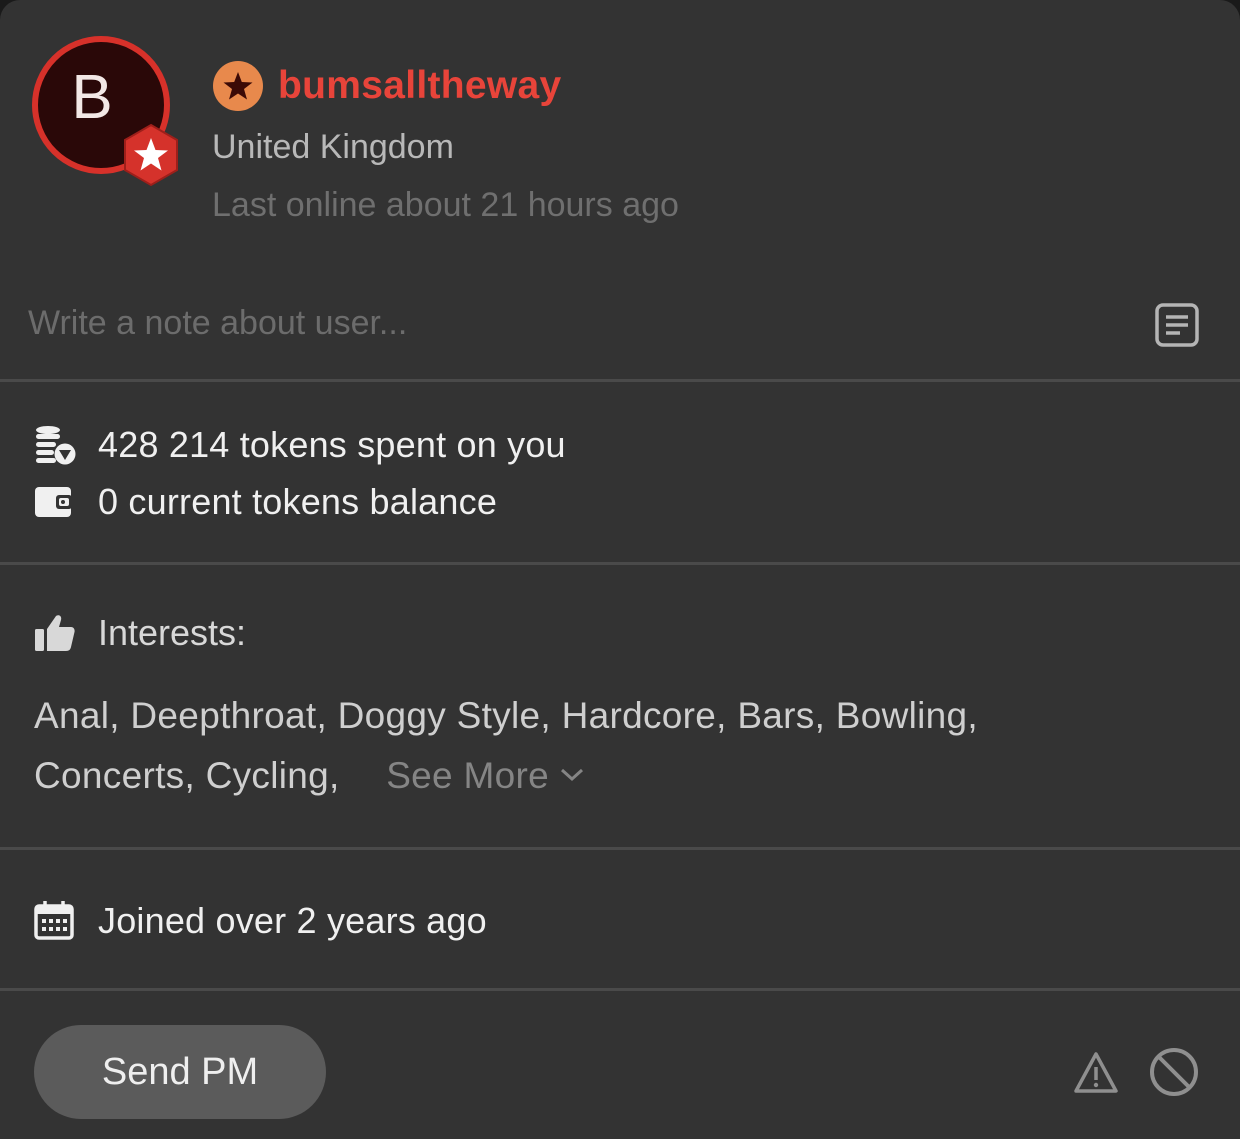 This screenshot has width=1240, height=1139. Describe the element at coordinates (298, 501) in the screenshot. I see `tokens-balance: 0 current tokens balance` at that location.